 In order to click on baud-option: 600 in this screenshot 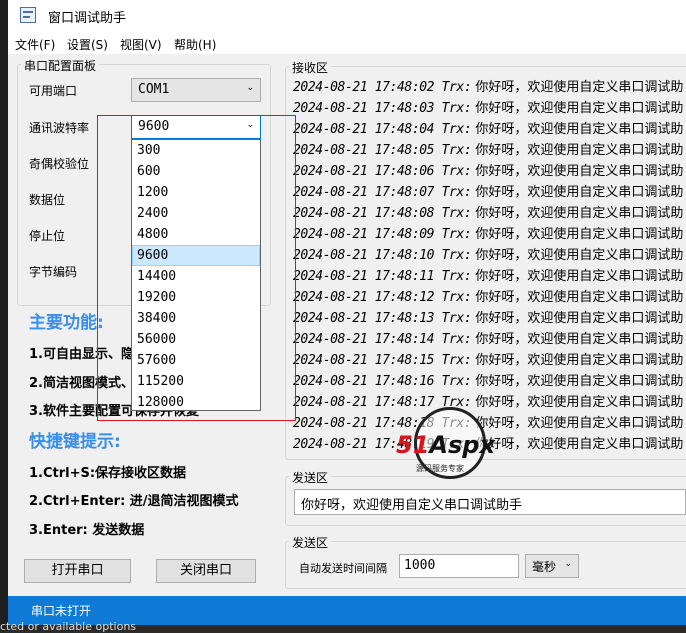, I will do `click(196, 171)`.